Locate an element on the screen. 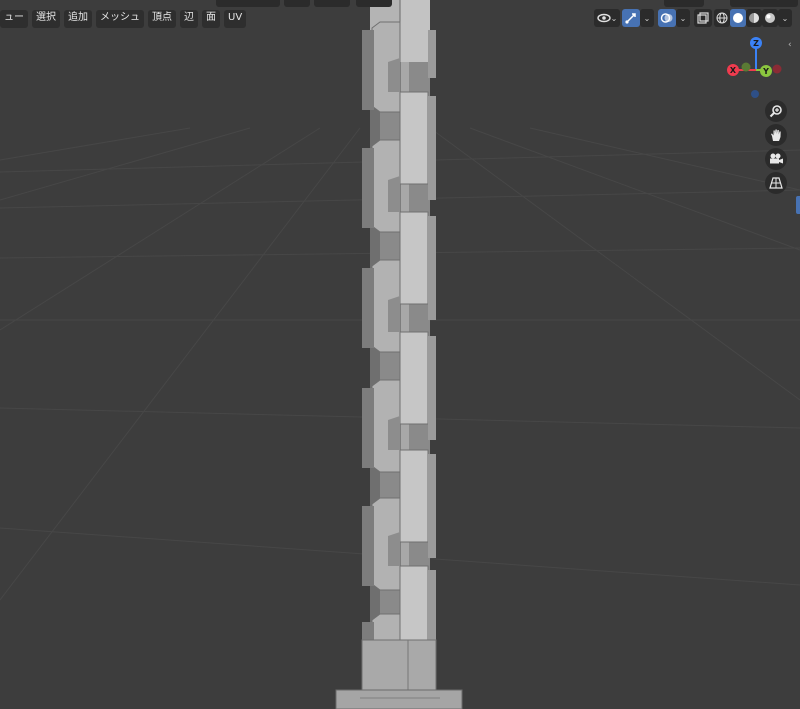 The width and height of the screenshot is (800, 709). gizmo-y-label: Y is located at coordinates (765, 71).